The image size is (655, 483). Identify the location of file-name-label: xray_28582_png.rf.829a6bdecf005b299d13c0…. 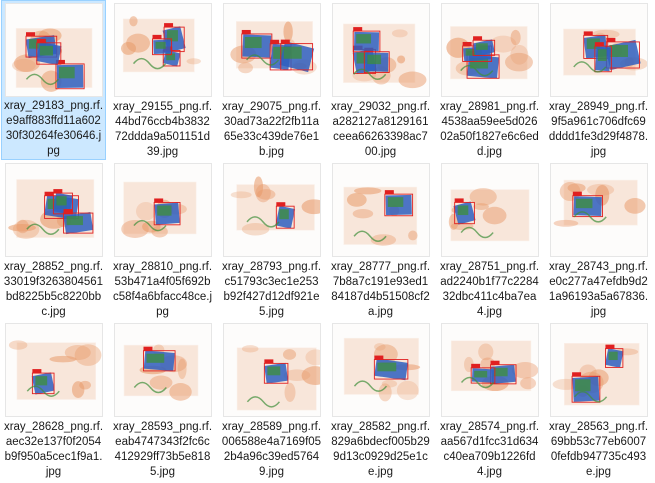
(380, 449).